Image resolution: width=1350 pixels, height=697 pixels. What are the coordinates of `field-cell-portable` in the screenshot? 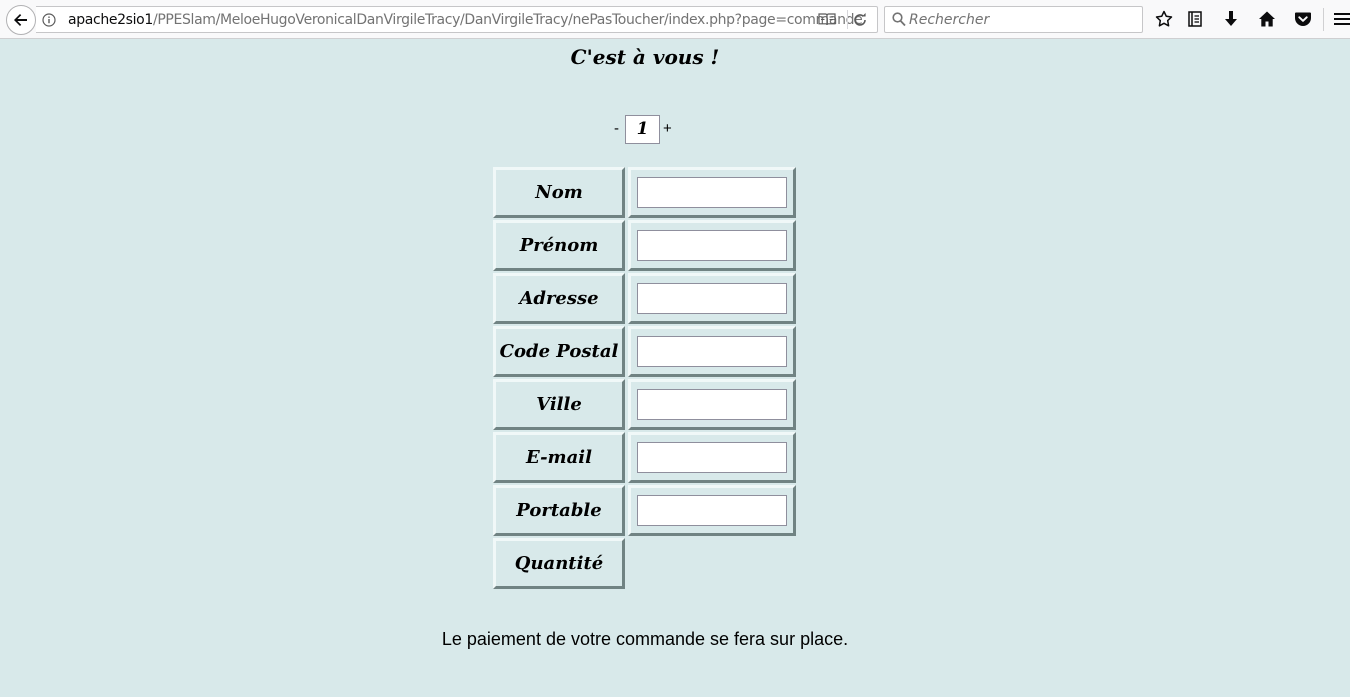 It's located at (712, 510).